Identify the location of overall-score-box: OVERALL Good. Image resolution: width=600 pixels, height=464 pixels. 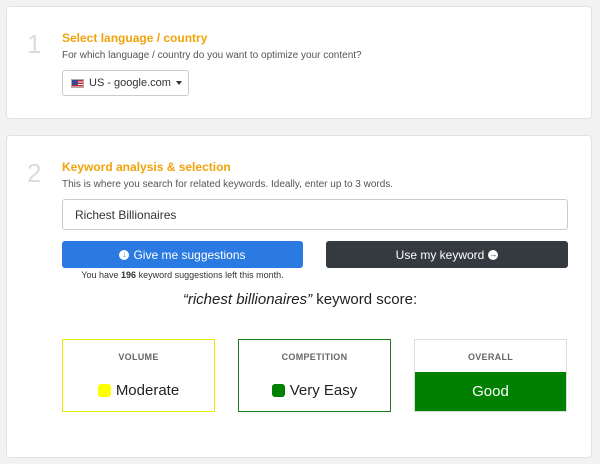
(490, 375).